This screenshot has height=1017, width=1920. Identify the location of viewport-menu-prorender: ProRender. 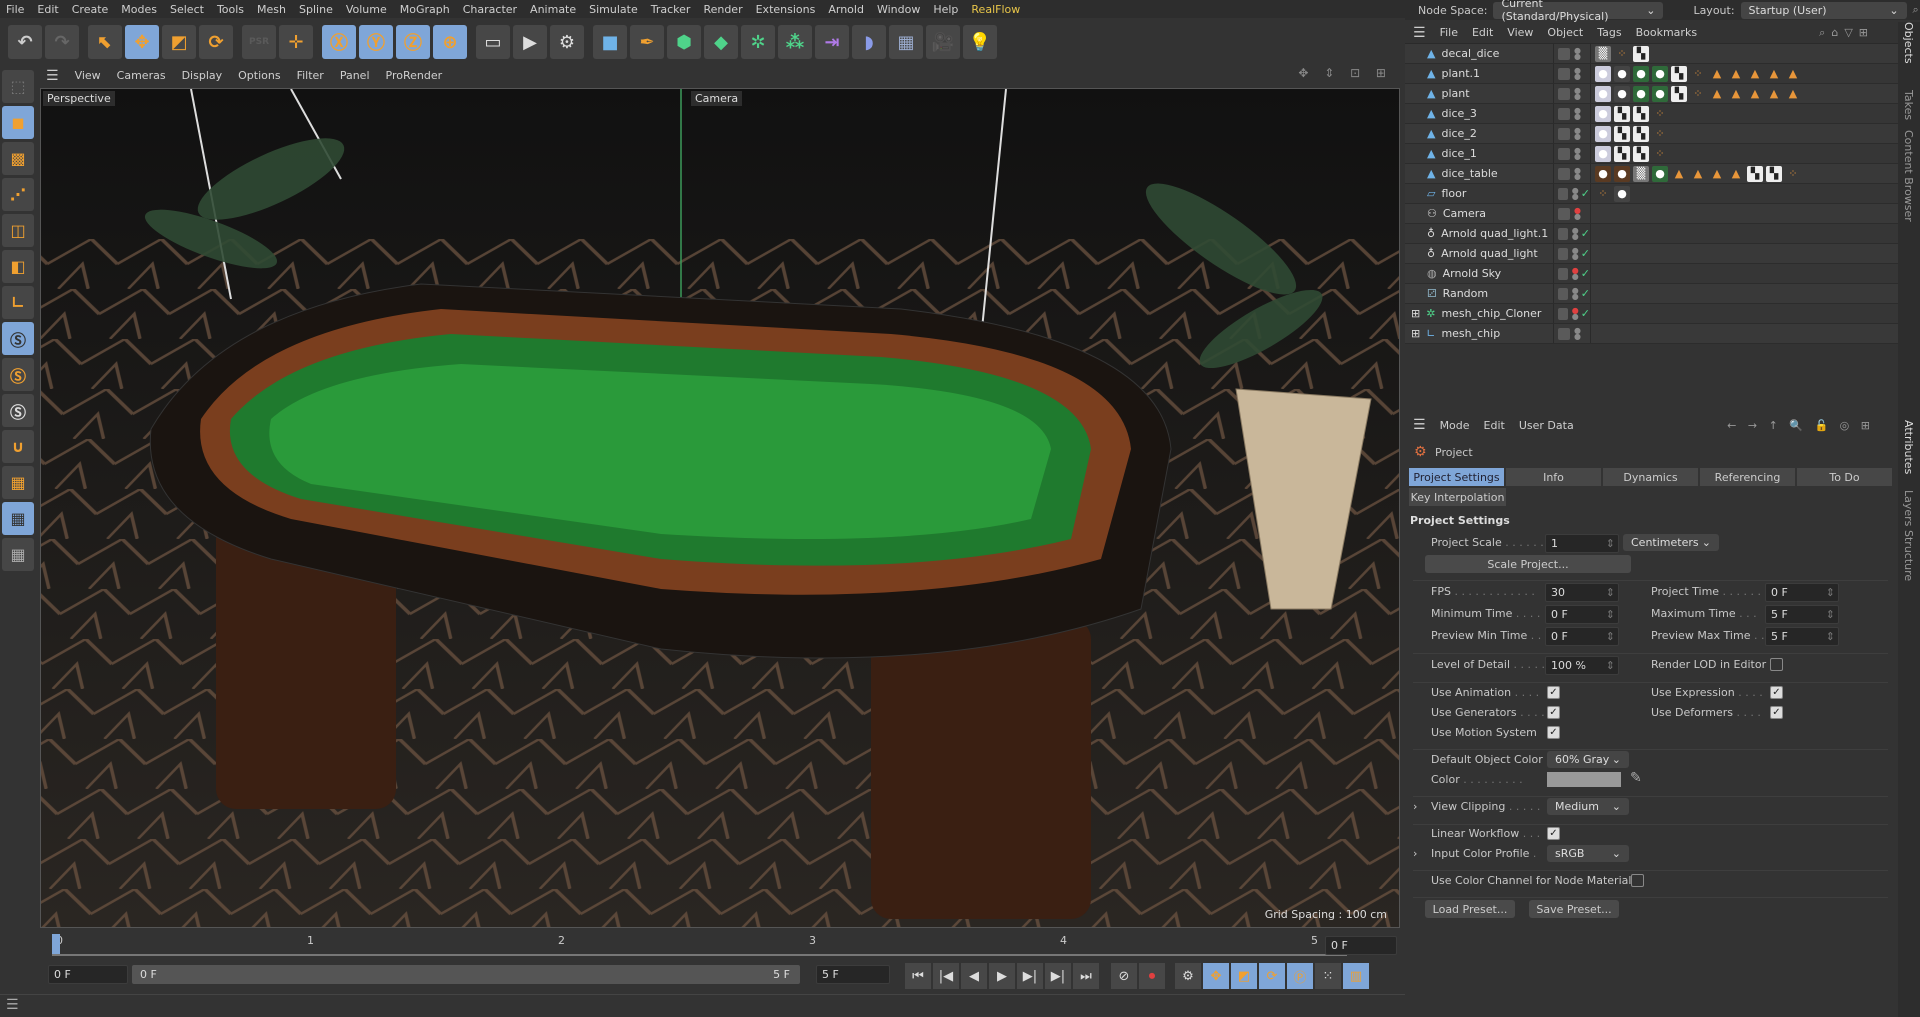
(414, 75).